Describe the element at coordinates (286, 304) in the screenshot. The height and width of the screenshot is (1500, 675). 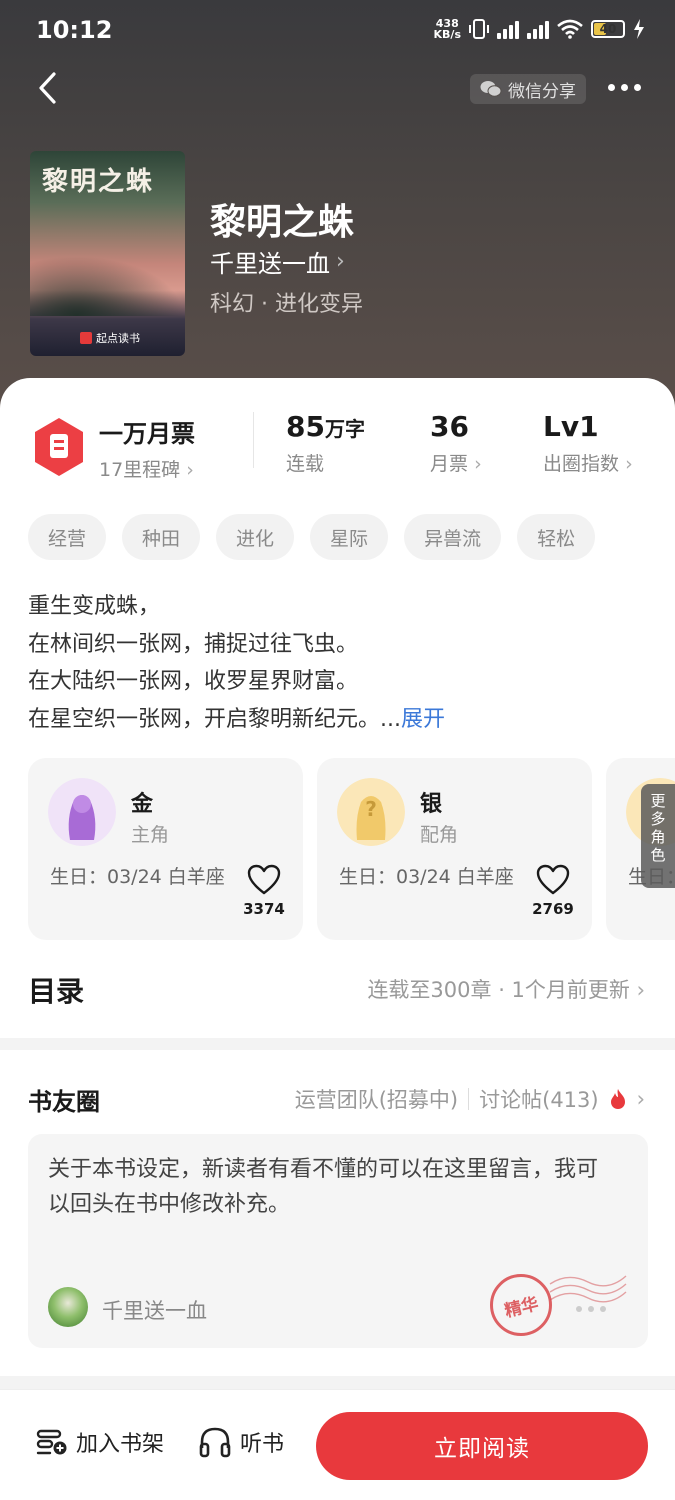
I see `book-genre: 科幻 · 进化变异` at that location.